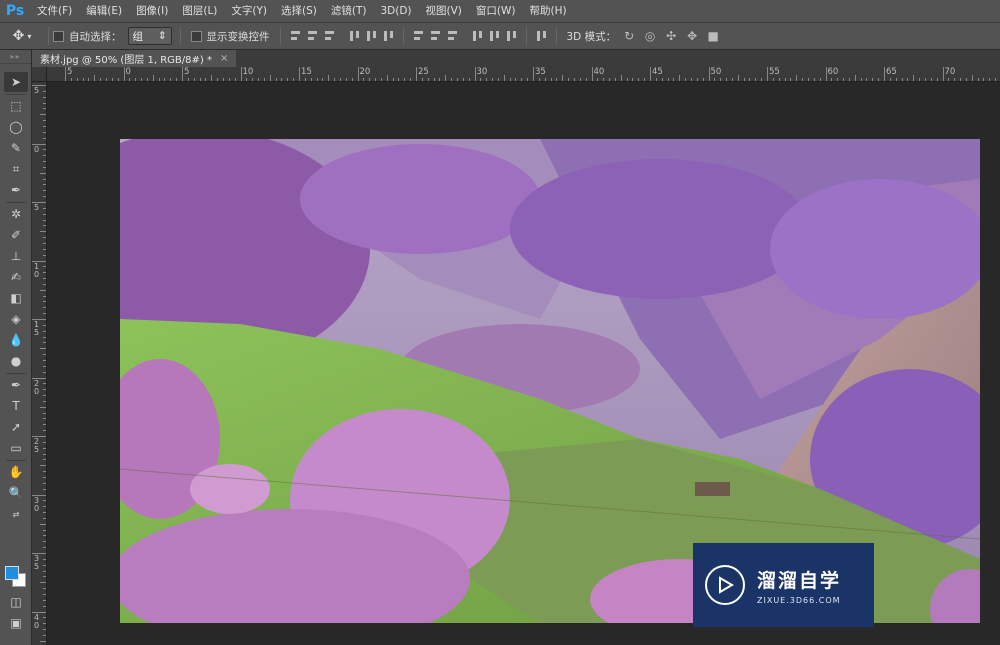 Image resolution: width=1000 pixels, height=645 pixels. What do you see at coordinates (388, 36) in the screenshot?
I see `align-right-icon` at bounding box center [388, 36].